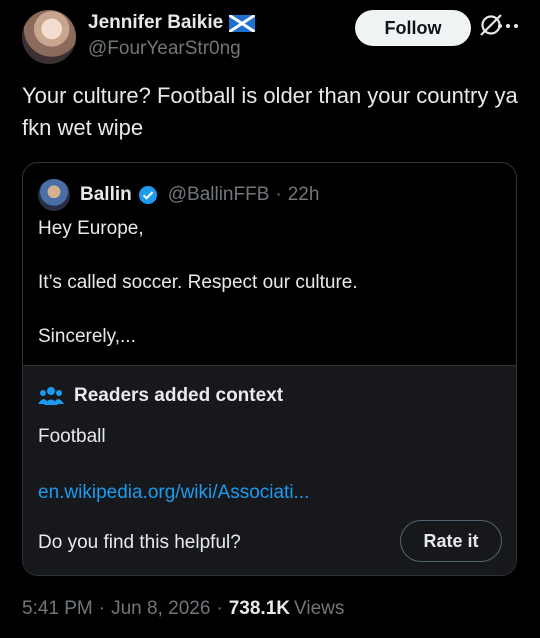  I want to click on post-time: 5:41 PM, so click(57, 609).